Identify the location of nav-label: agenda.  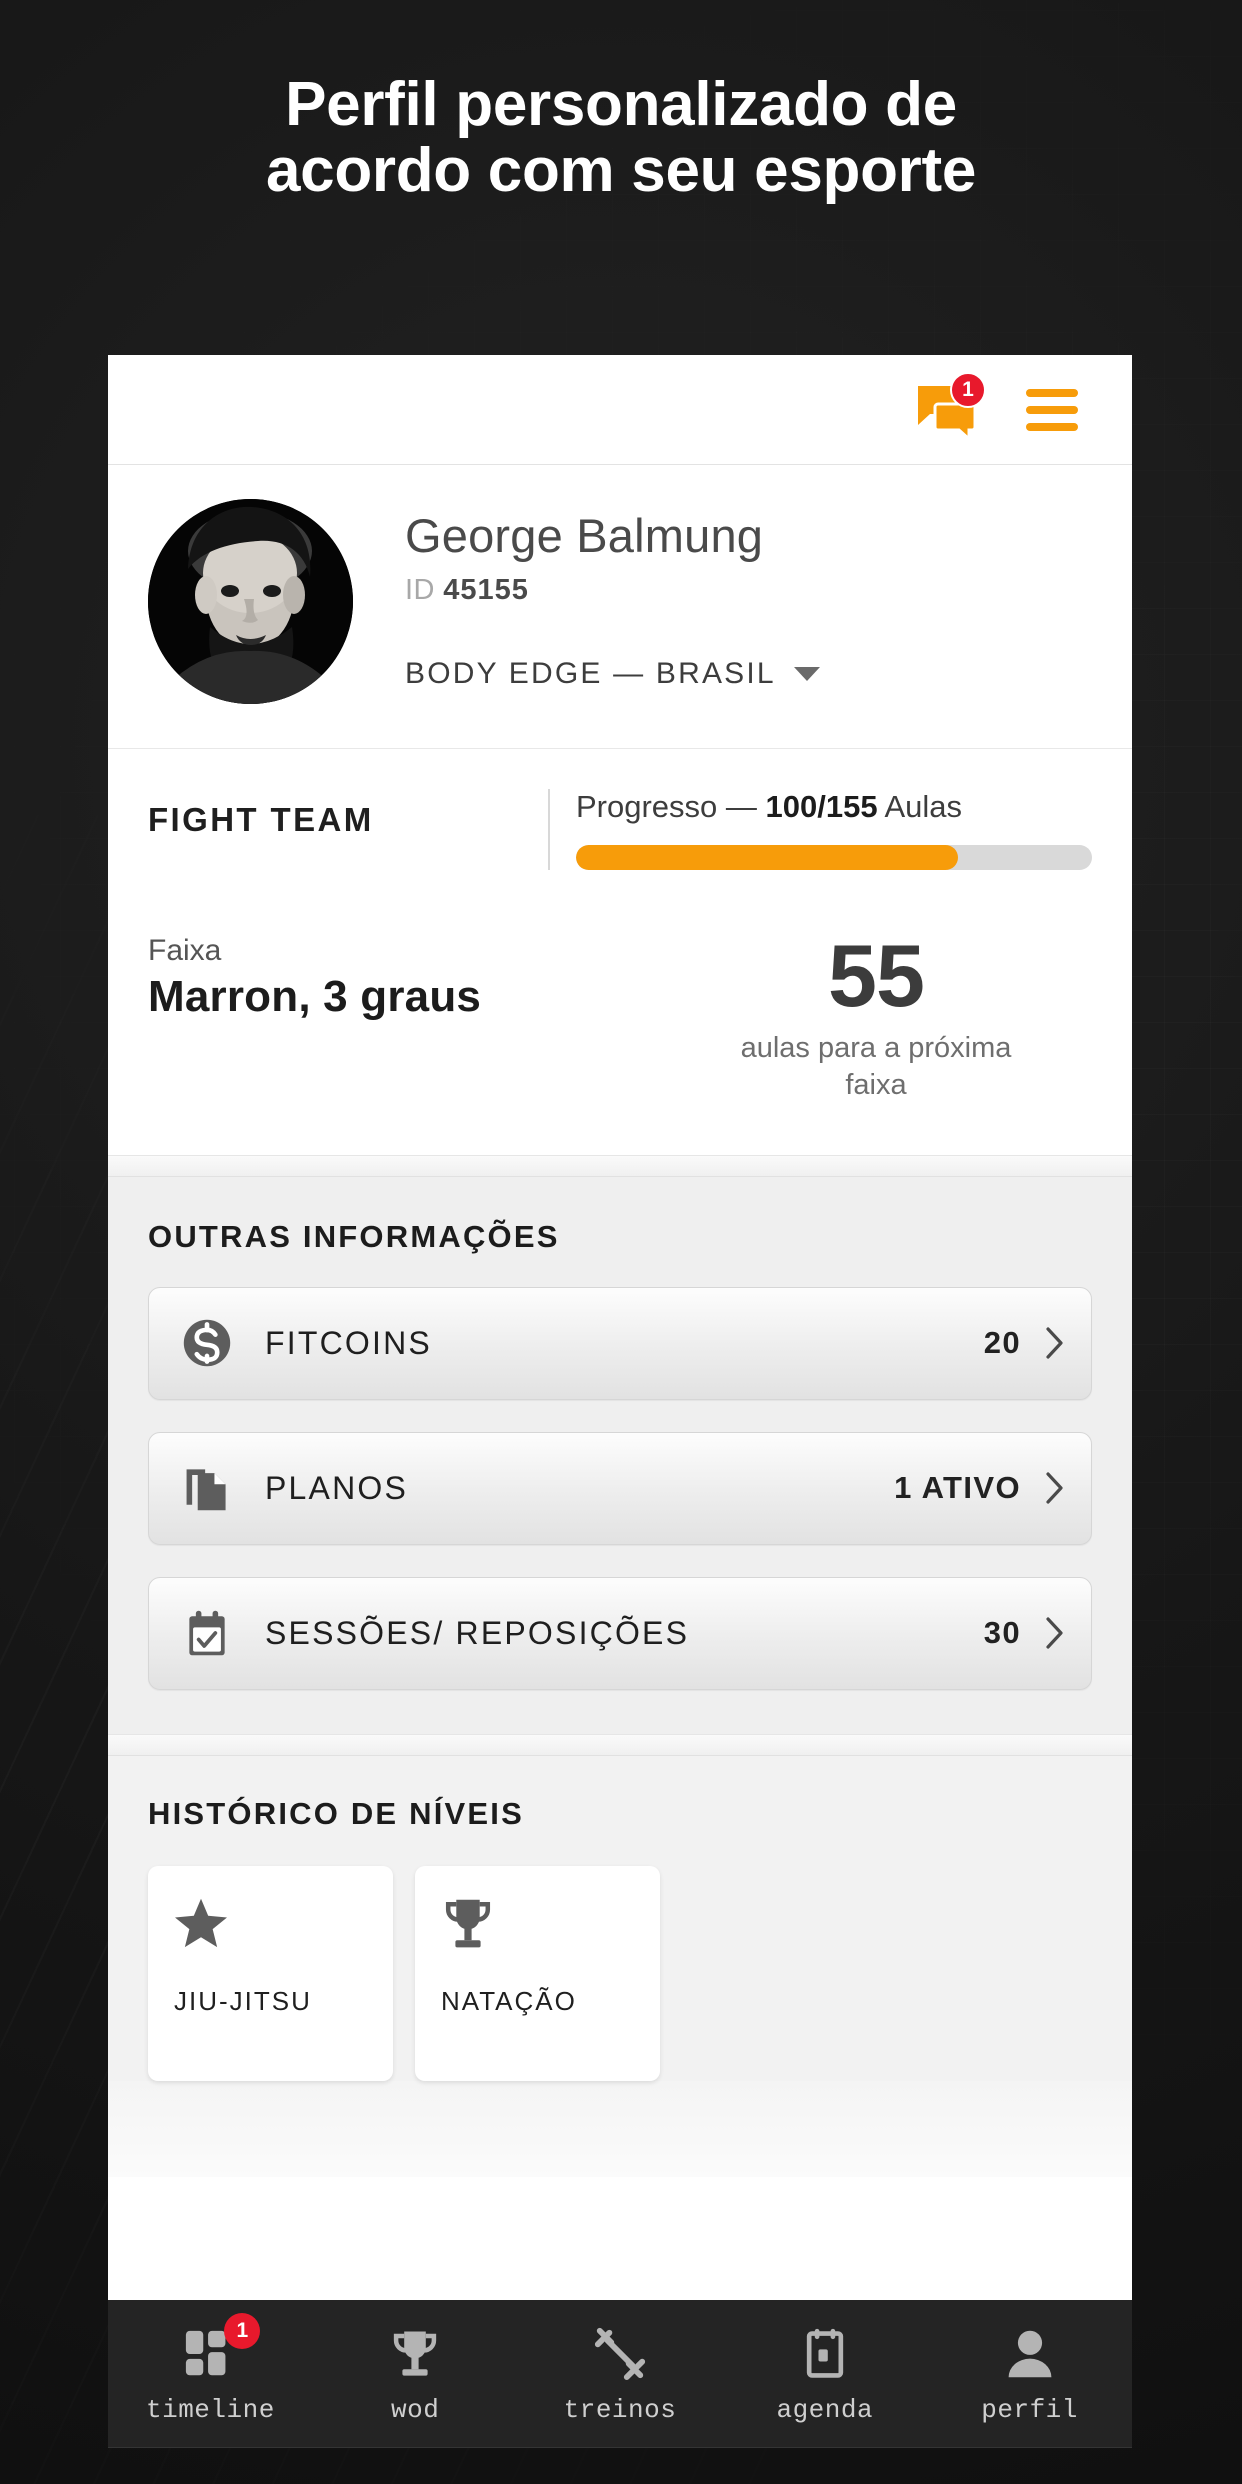
(825, 2409).